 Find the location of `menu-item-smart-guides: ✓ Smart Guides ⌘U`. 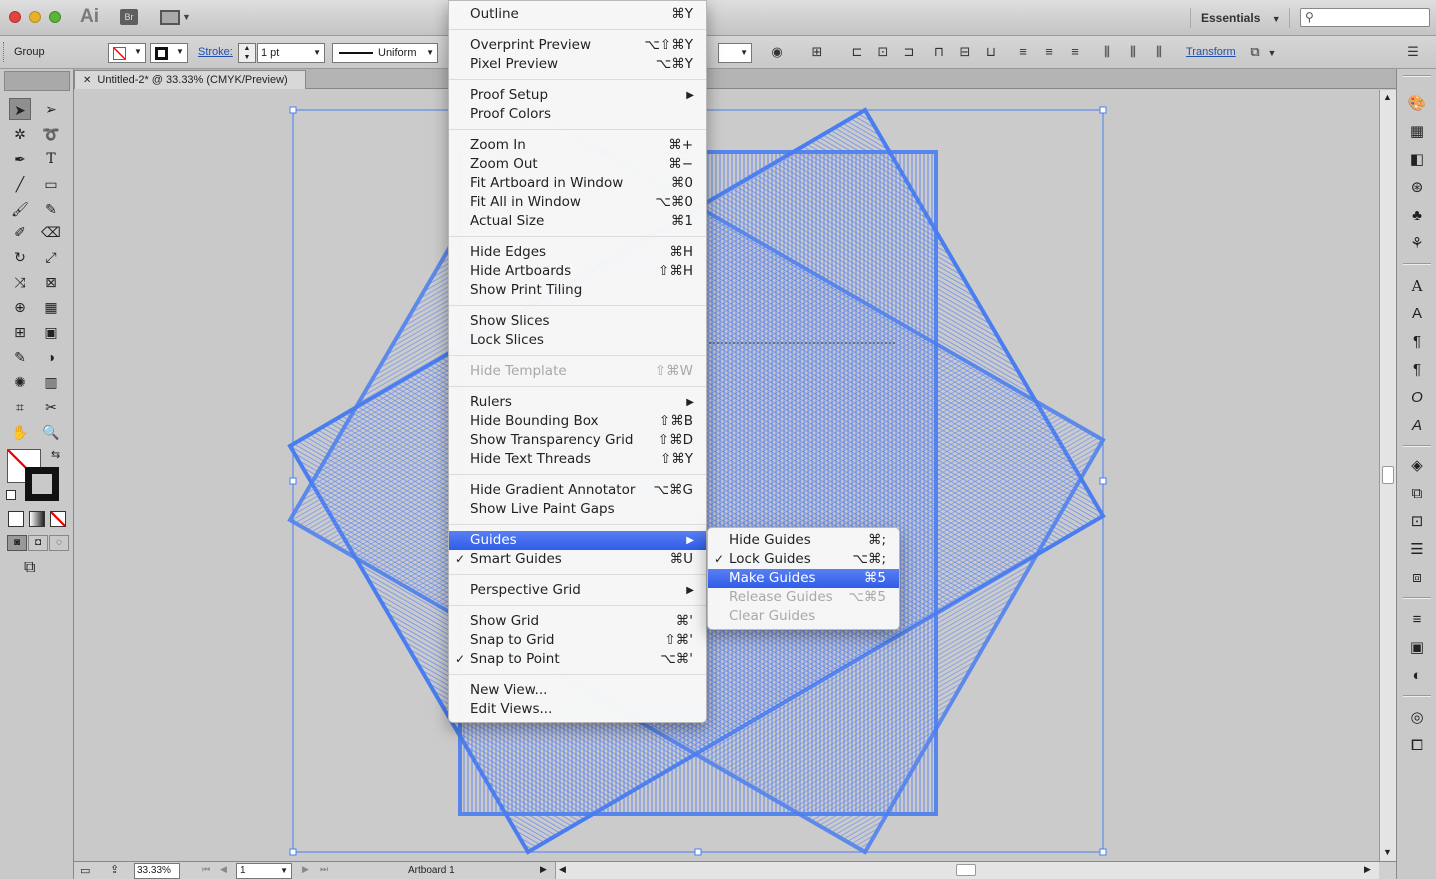

menu-item-smart-guides: ✓ Smart Guides ⌘U is located at coordinates (577, 559).